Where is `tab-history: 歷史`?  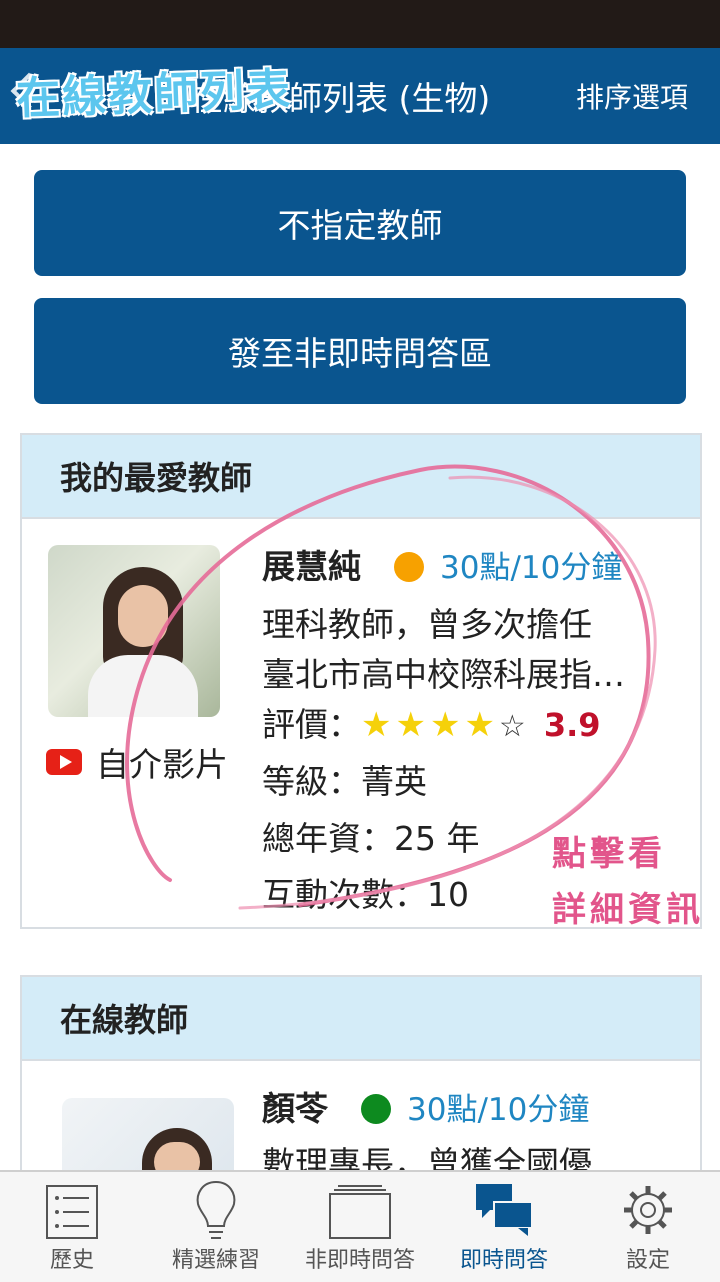
tab-history: 歷史 is located at coordinates (72, 1227).